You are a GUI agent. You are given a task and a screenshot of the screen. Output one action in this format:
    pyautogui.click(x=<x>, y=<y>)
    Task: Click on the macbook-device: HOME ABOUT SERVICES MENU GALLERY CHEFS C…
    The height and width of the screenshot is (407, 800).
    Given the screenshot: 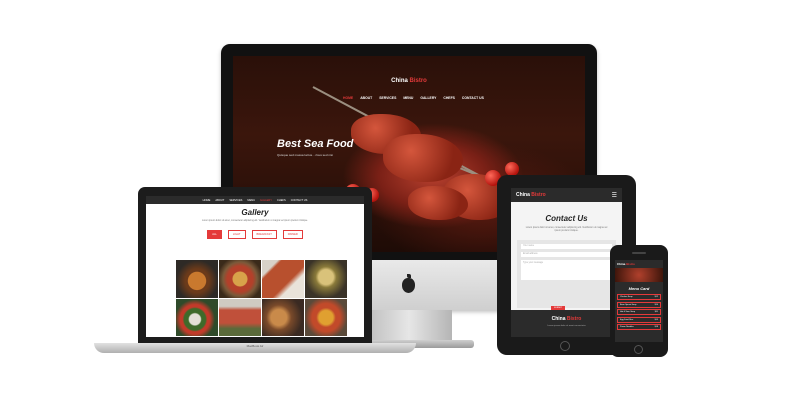 What is the action you would take?
    pyautogui.click(x=255, y=265)
    